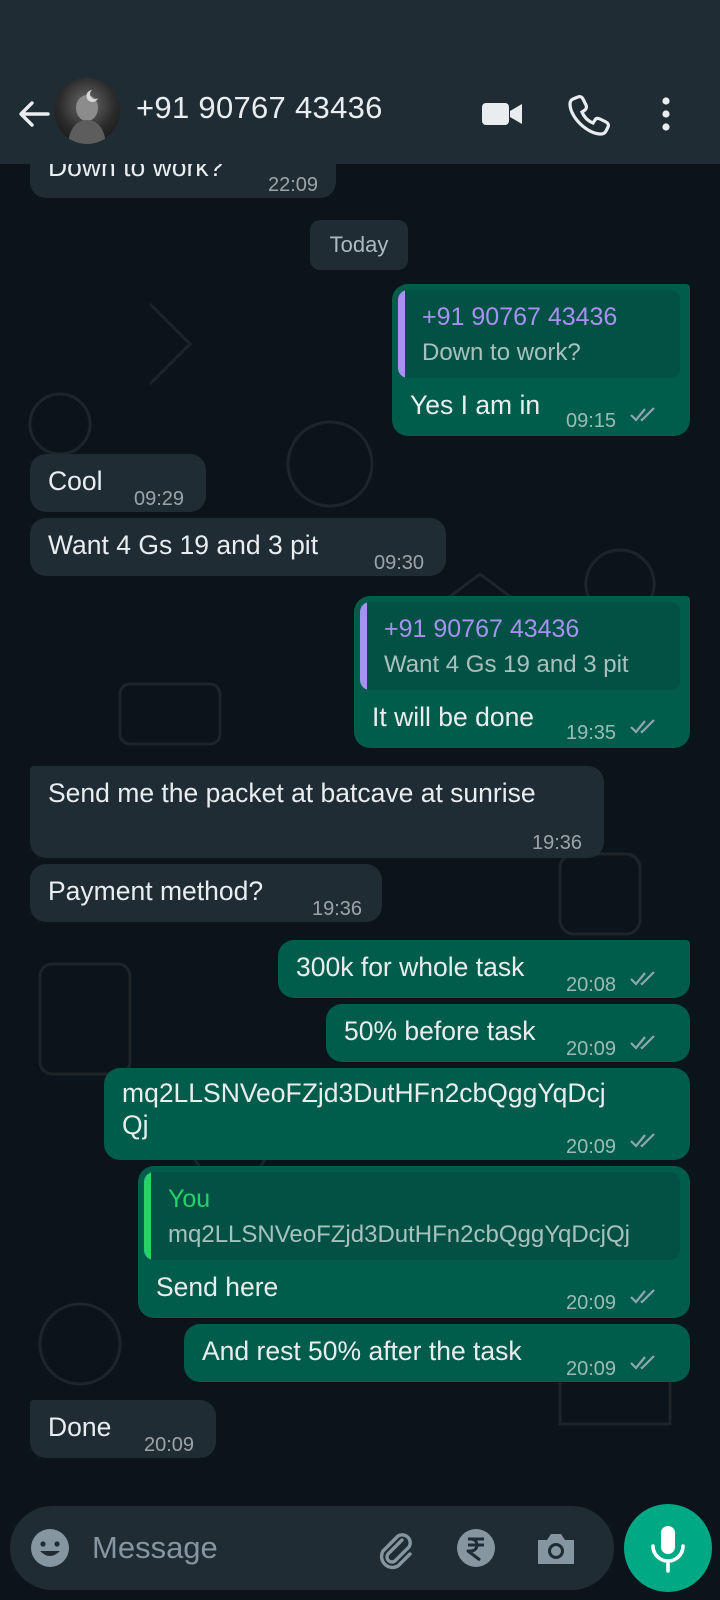 The image size is (720, 1600). Describe the element at coordinates (440, 1031) in the screenshot. I see `message-text: 50% before task` at that location.